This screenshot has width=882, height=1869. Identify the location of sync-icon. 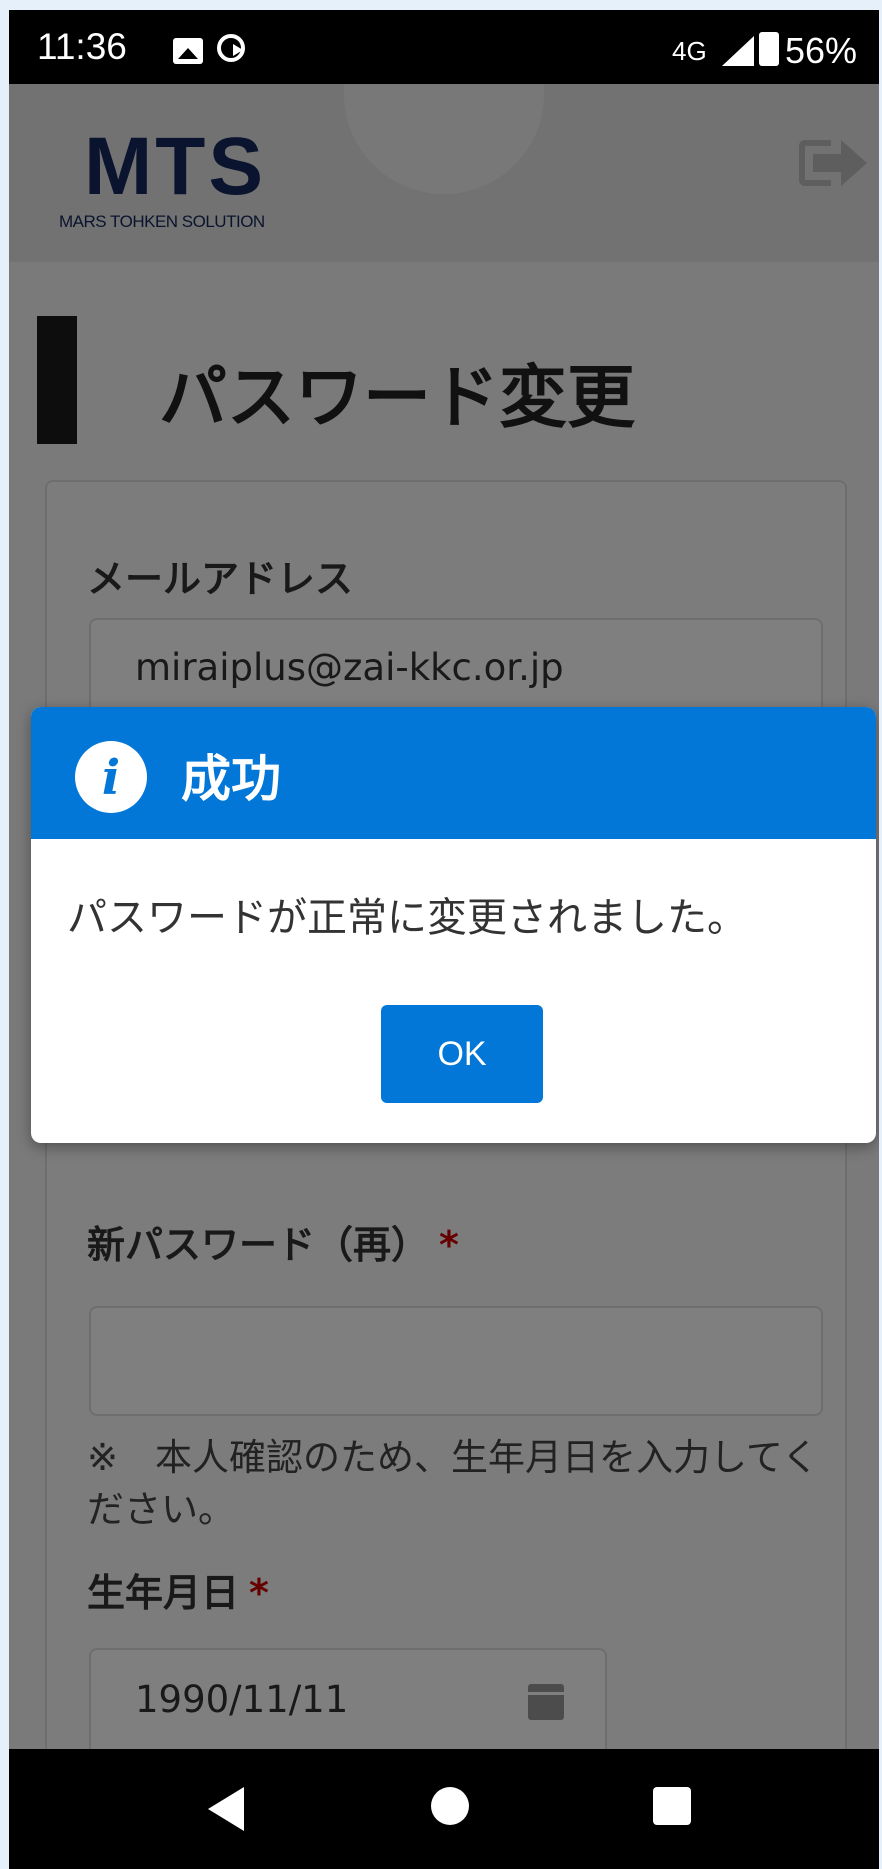
(231, 48).